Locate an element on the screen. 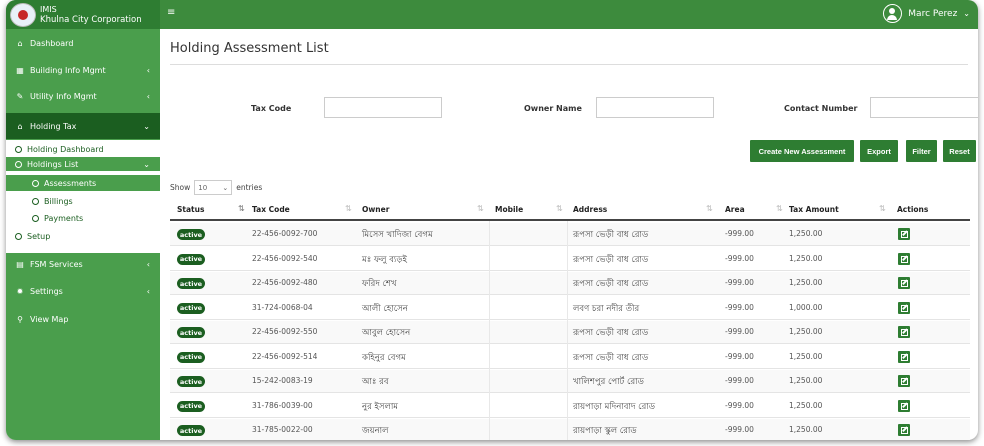  sidebar-item-settings: ✹ Settings ‹ is located at coordinates (83, 291).